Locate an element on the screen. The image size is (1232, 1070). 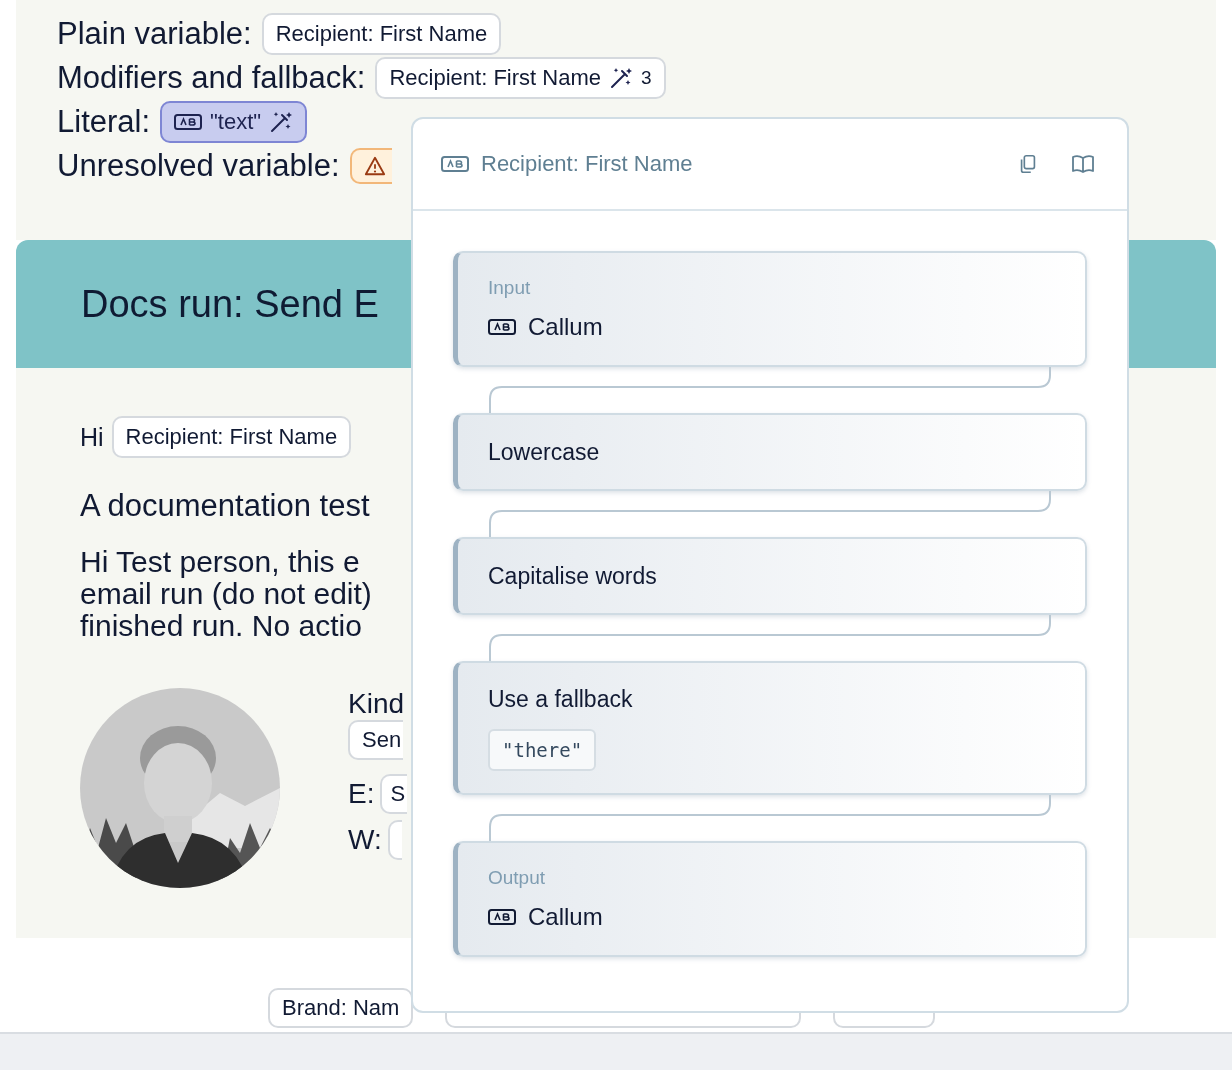
variable-chip: Recipient: First Name 3 is located at coordinates (520, 78).